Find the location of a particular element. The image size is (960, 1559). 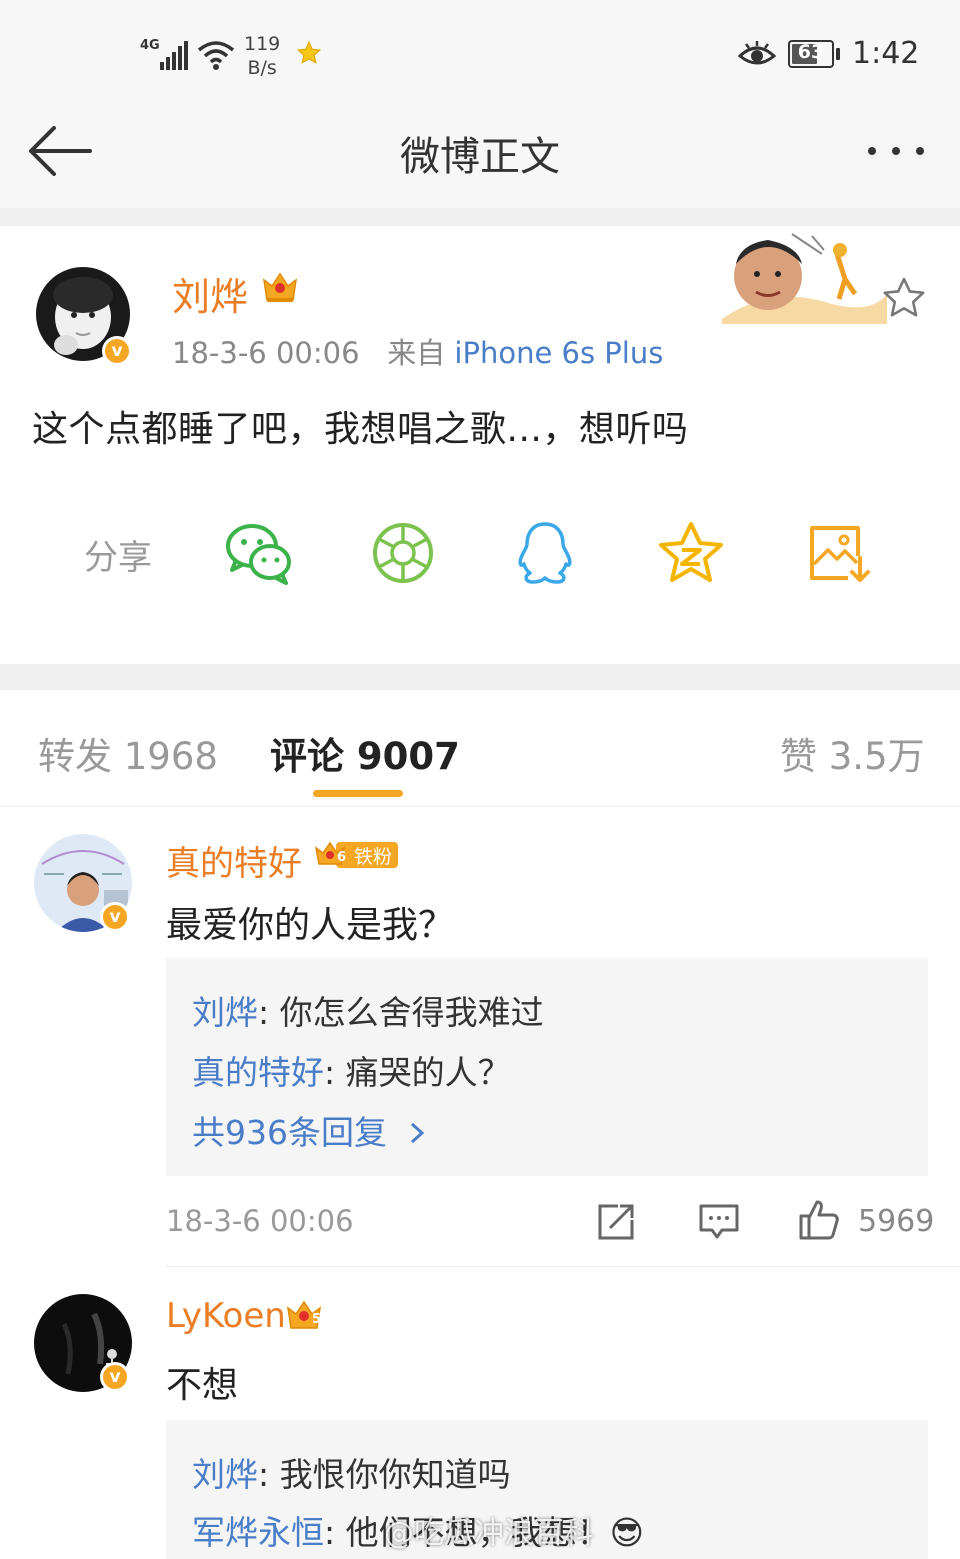

network-speed: 119 B/s is located at coordinates (262, 56).